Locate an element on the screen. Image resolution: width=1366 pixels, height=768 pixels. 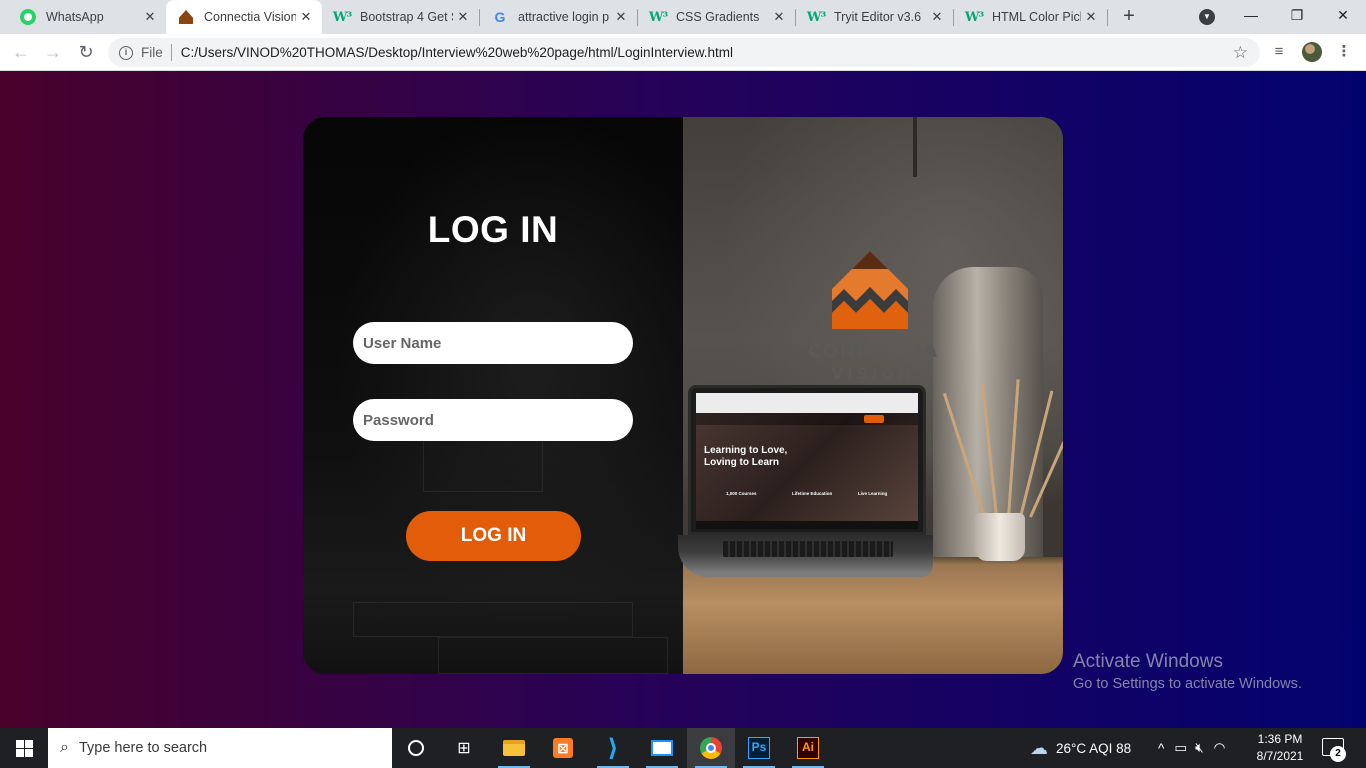
screen-feature: Lifetime Education is located at coordinates (812, 493).